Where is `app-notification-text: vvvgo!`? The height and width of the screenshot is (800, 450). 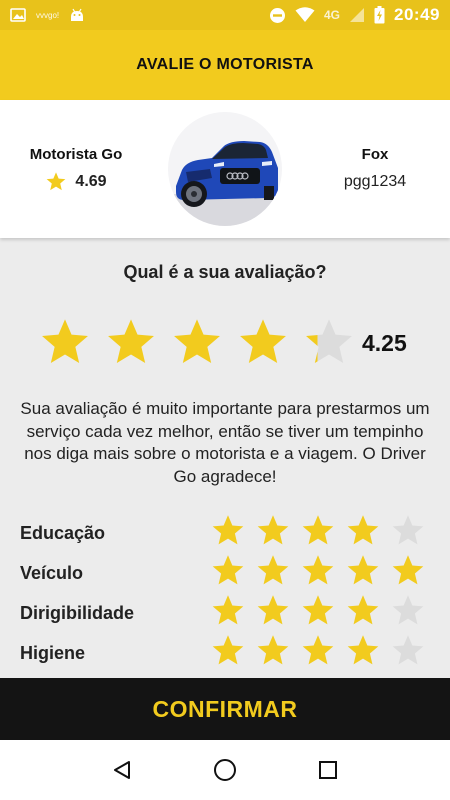
app-notification-text: vvvgo! is located at coordinates (48, 15).